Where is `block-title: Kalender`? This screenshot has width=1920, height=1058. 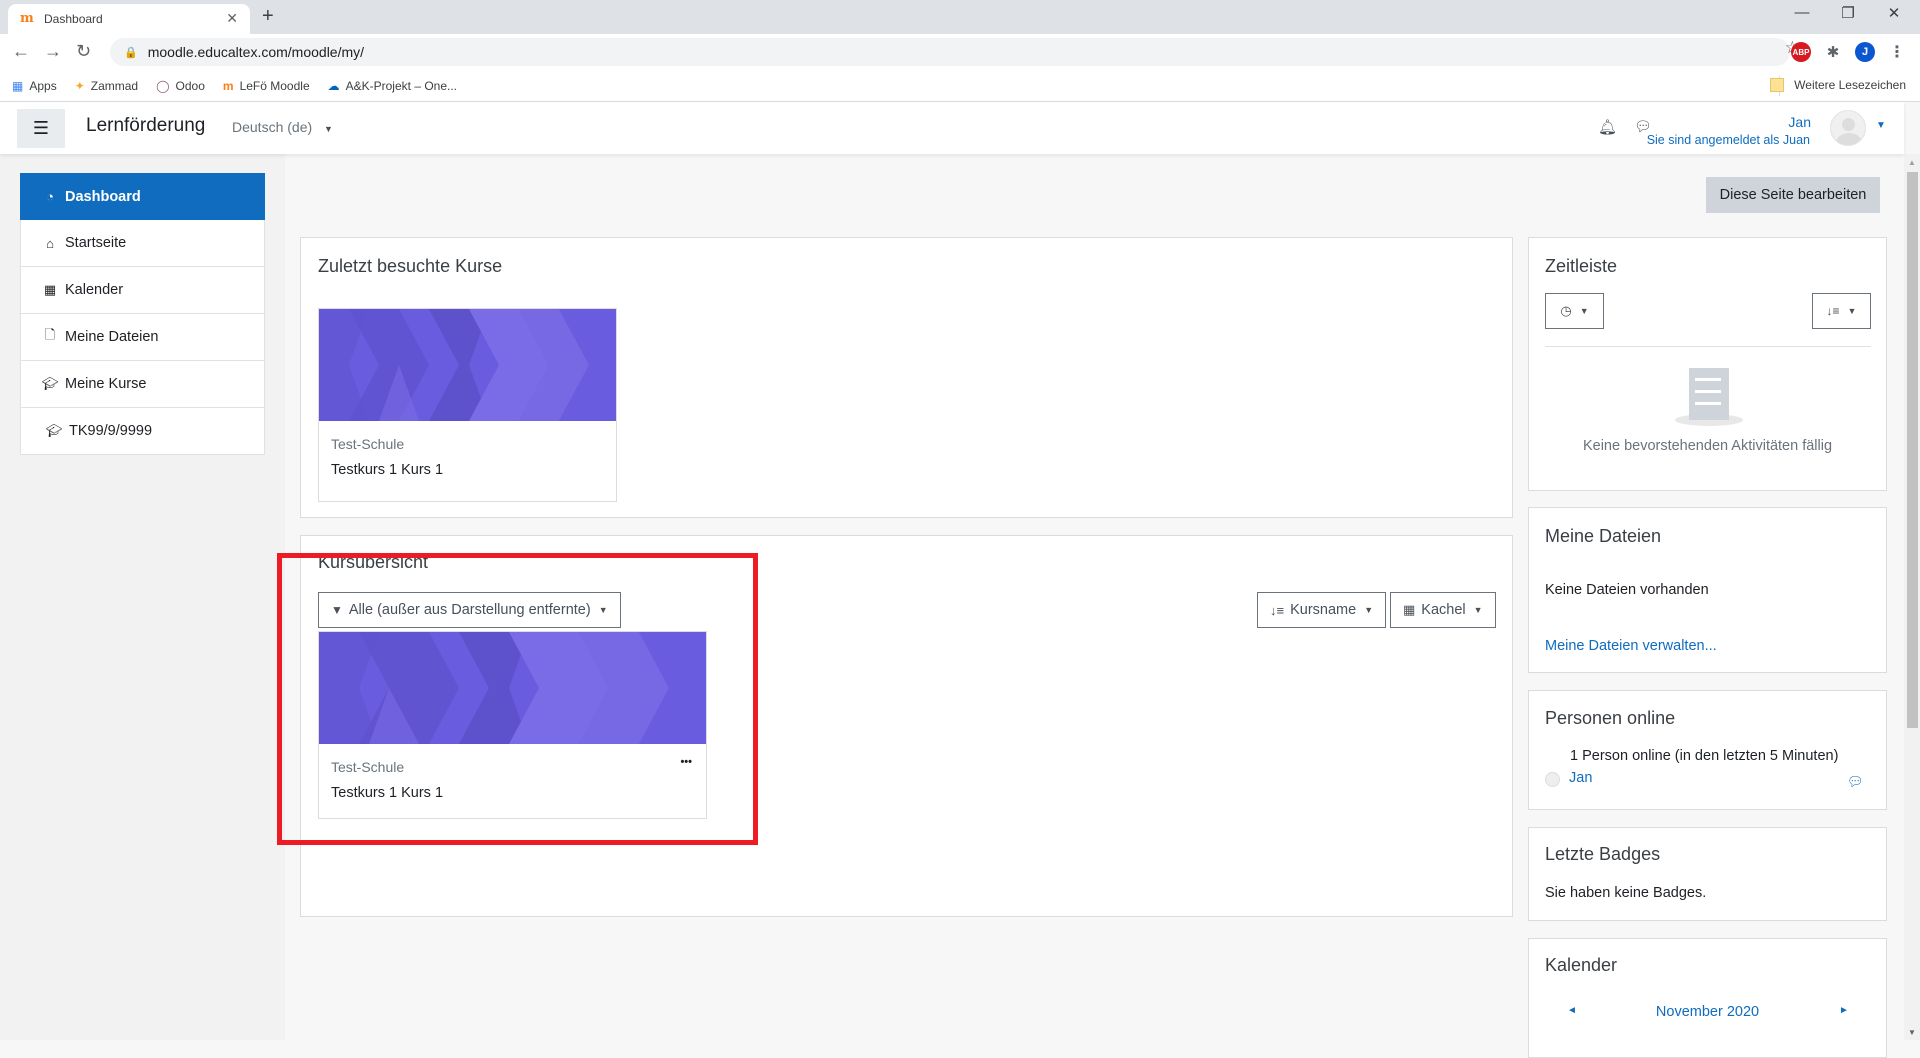 block-title: Kalender is located at coordinates (1581, 965).